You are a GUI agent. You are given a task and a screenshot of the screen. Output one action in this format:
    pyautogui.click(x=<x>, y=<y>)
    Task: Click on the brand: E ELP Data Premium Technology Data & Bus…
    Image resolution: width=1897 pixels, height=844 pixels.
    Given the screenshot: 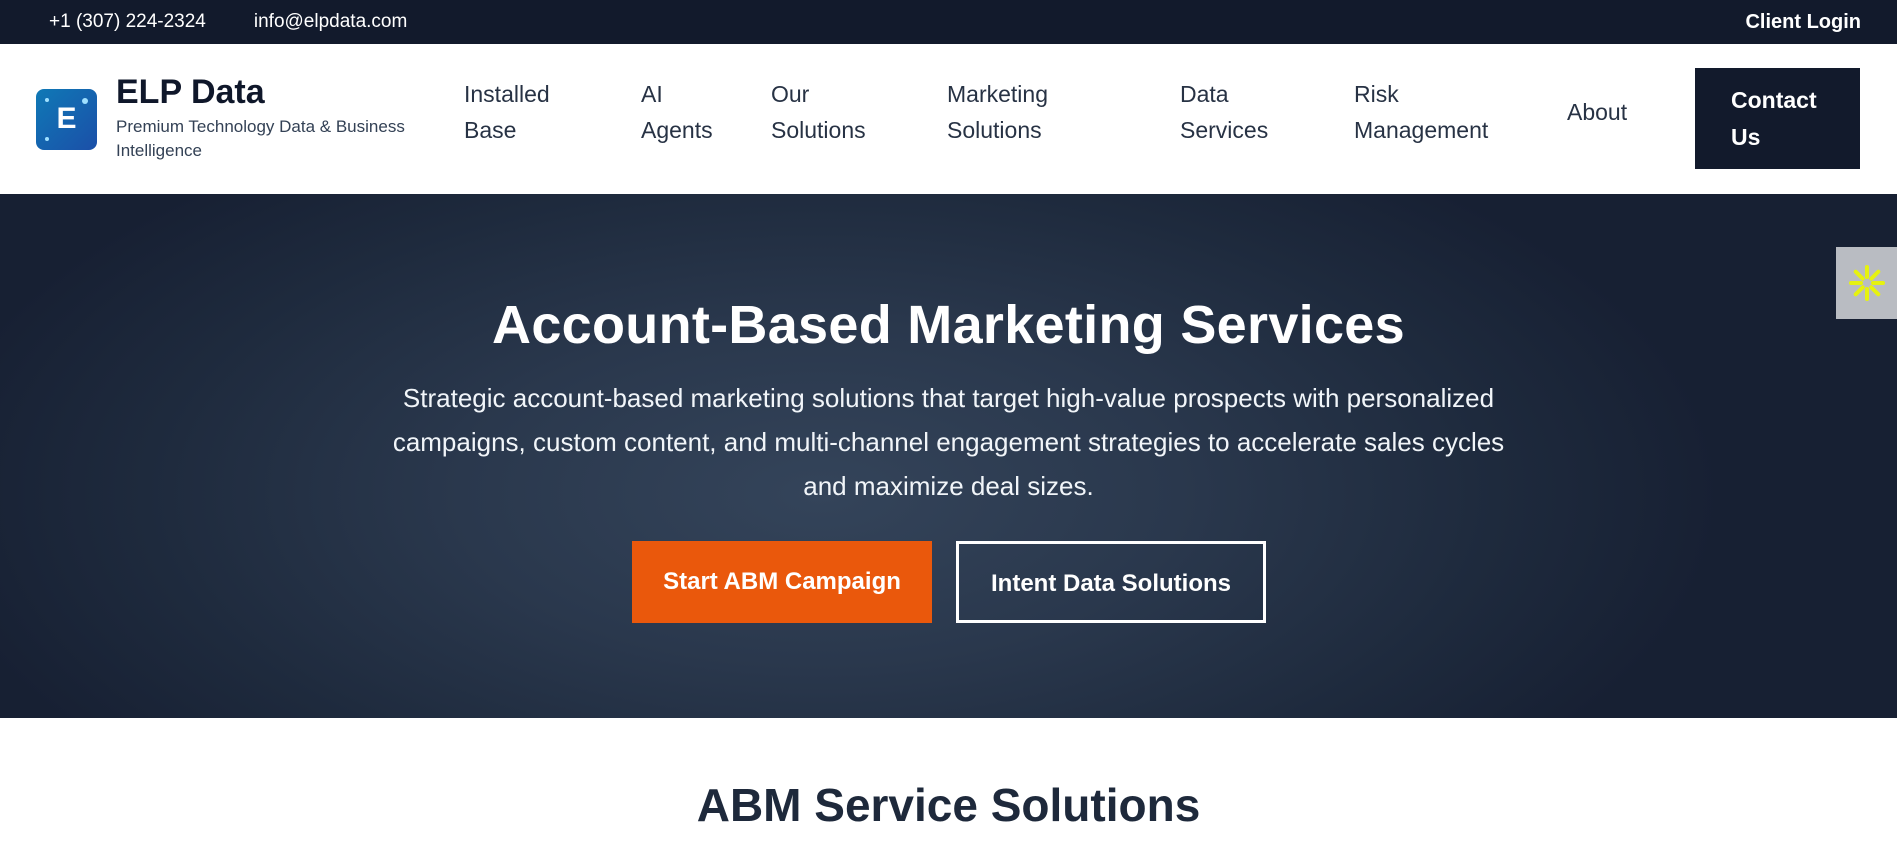 What is the action you would take?
    pyautogui.click(x=251, y=118)
    